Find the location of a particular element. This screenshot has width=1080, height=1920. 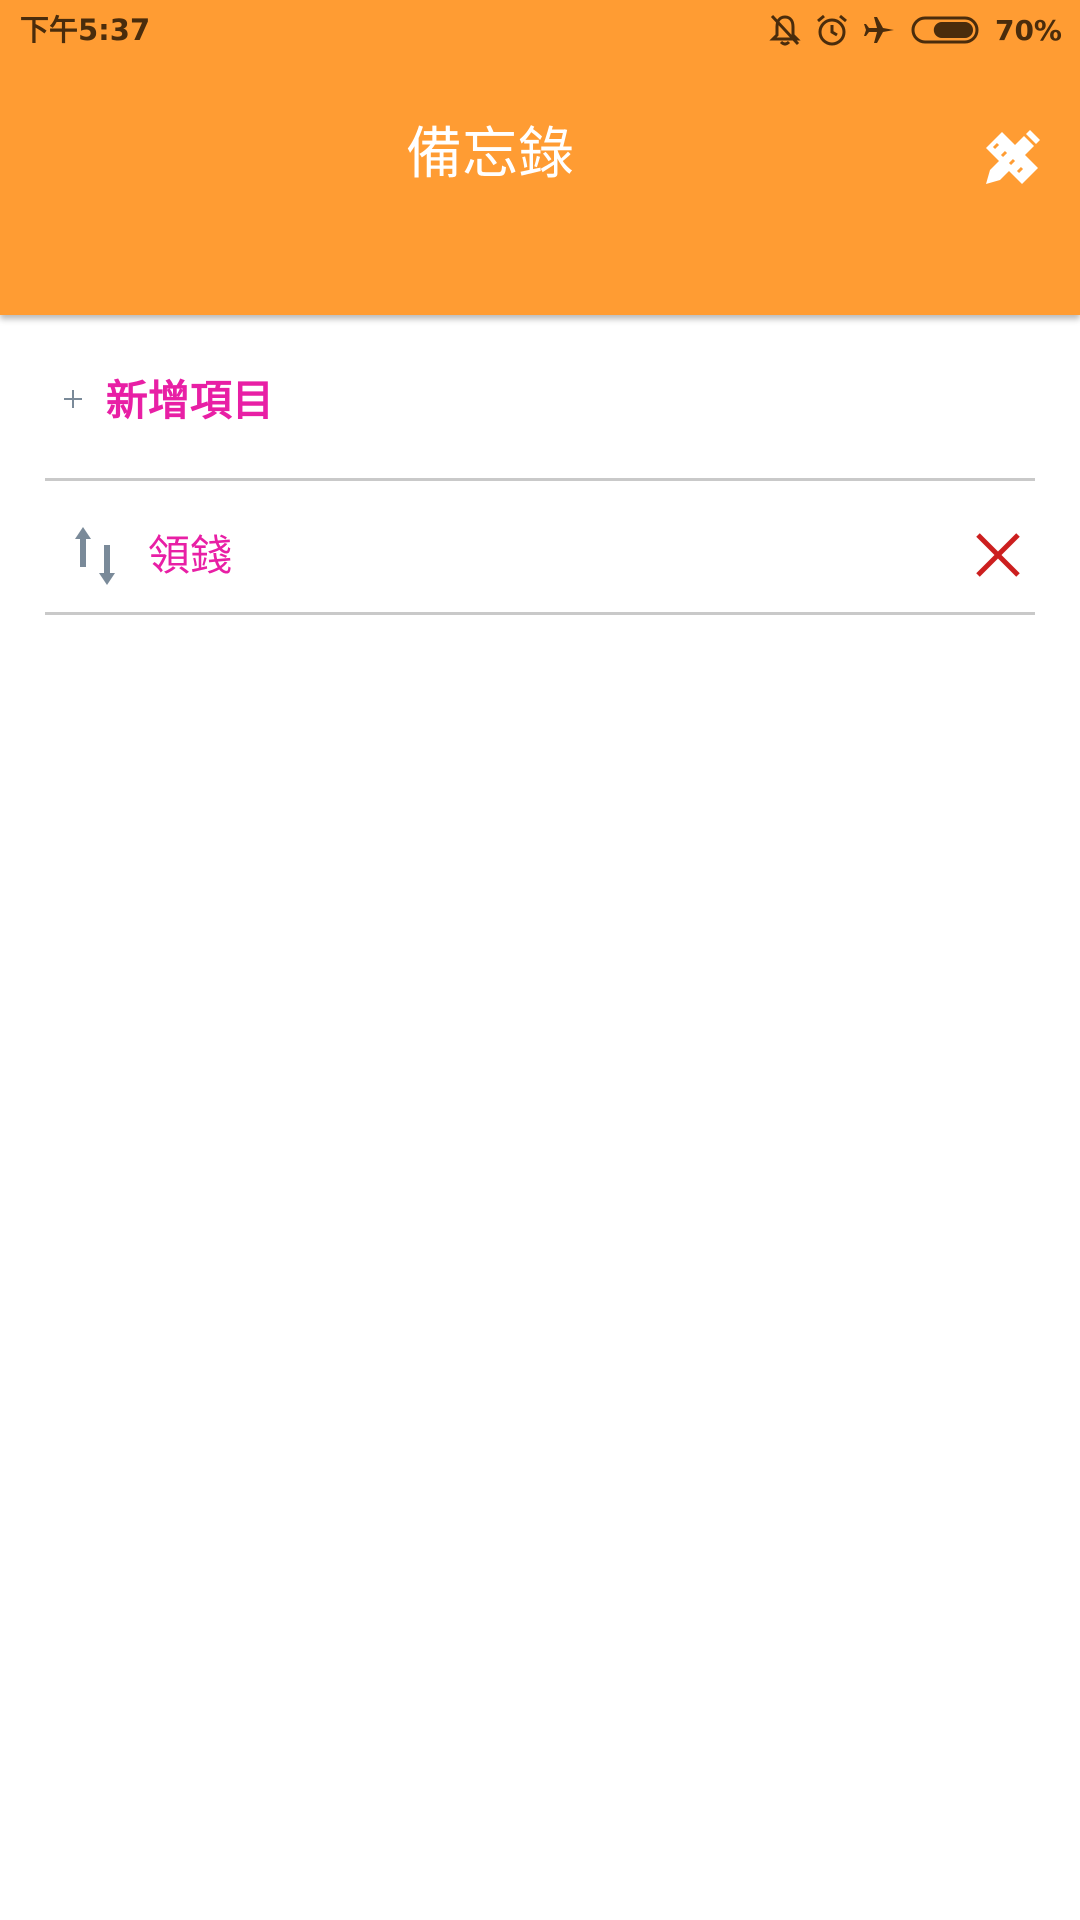

item-label: 領錢 is located at coordinates (190, 555).